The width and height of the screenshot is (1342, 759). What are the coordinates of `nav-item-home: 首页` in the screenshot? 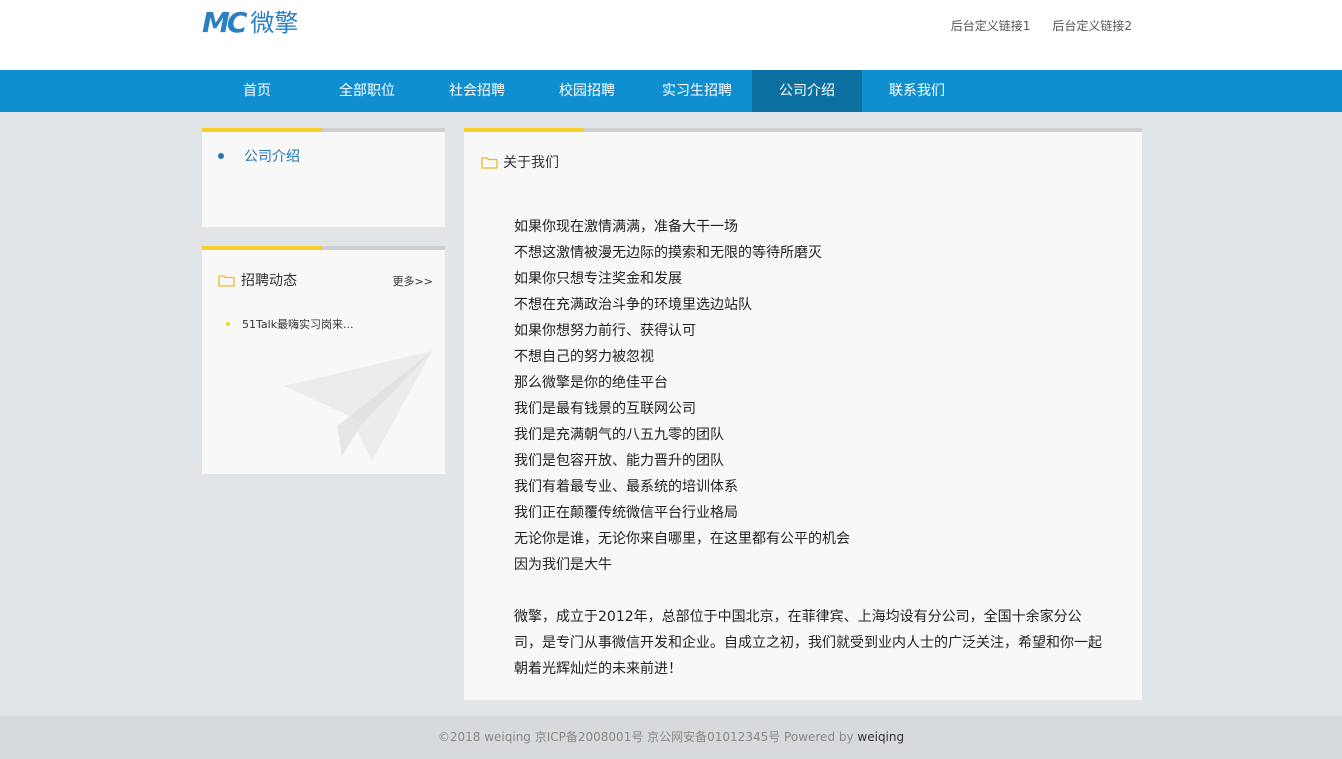 It's located at (257, 91).